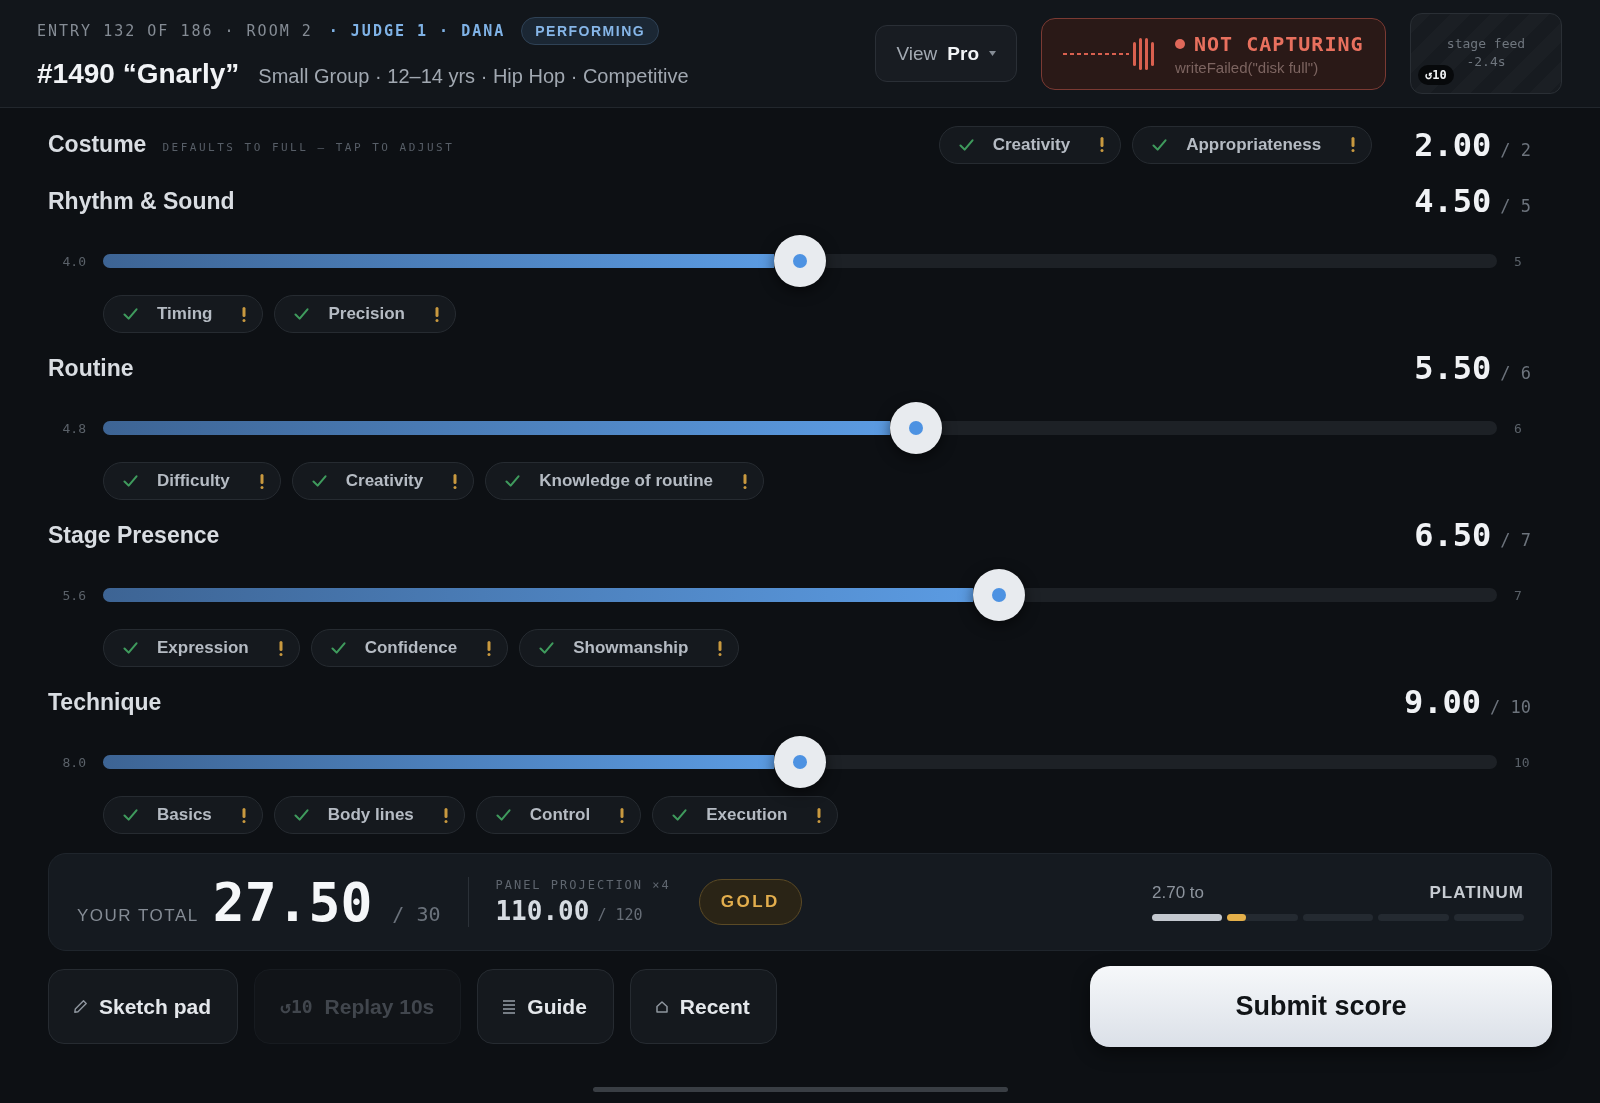 The height and width of the screenshot is (1103, 1600). What do you see at coordinates (1453, 144) in the screenshot?
I see `score-value: 2.00` at bounding box center [1453, 144].